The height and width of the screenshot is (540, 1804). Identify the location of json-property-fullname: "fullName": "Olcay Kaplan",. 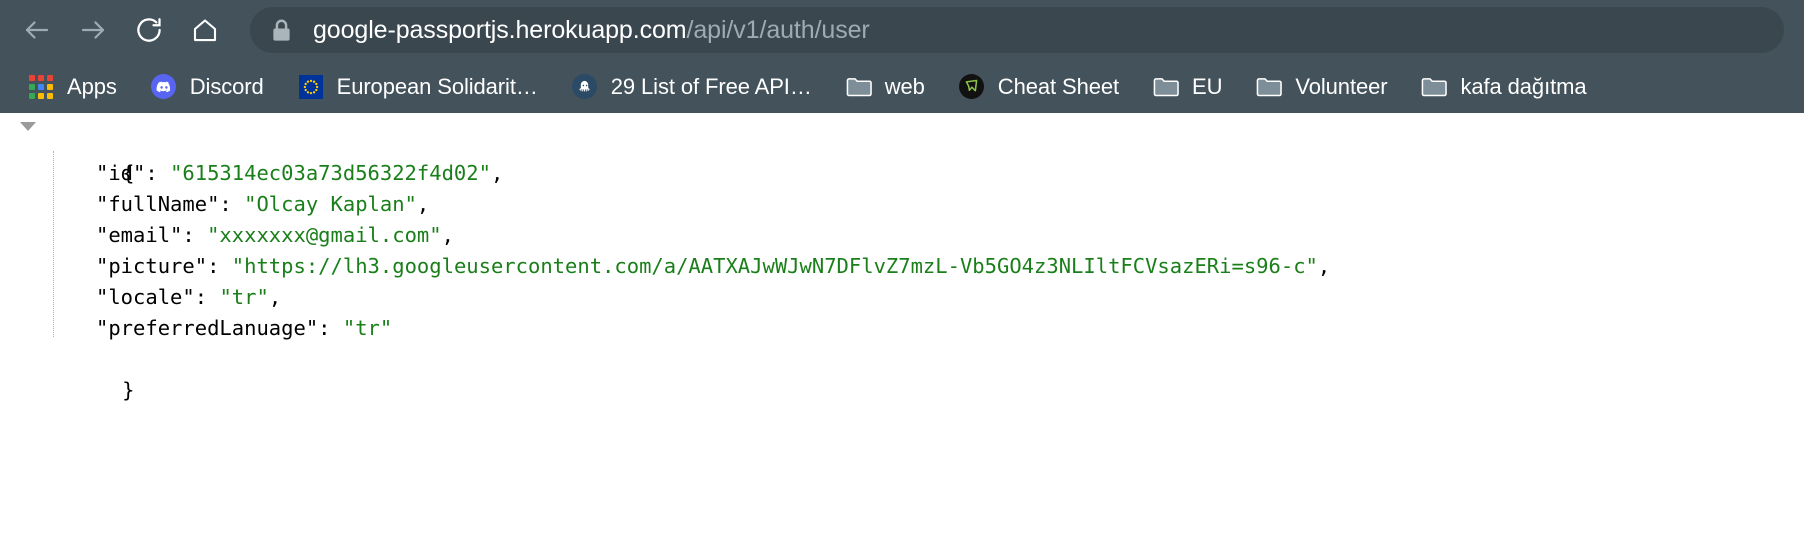
(902, 204).